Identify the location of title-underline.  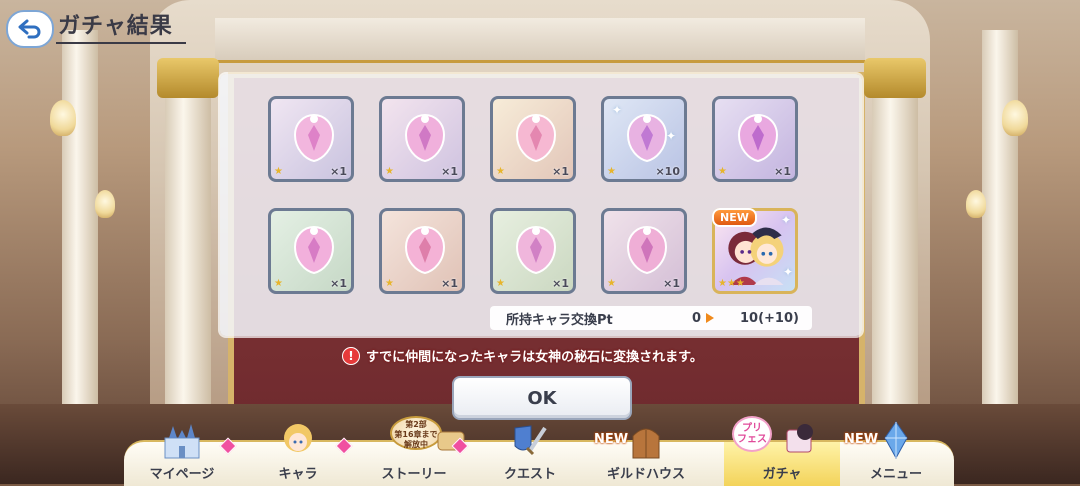
(121, 43).